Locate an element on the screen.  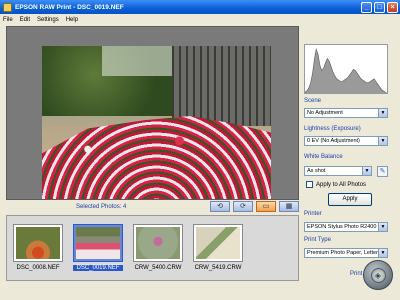
printer-label: Printer is located at coordinates (313, 214).